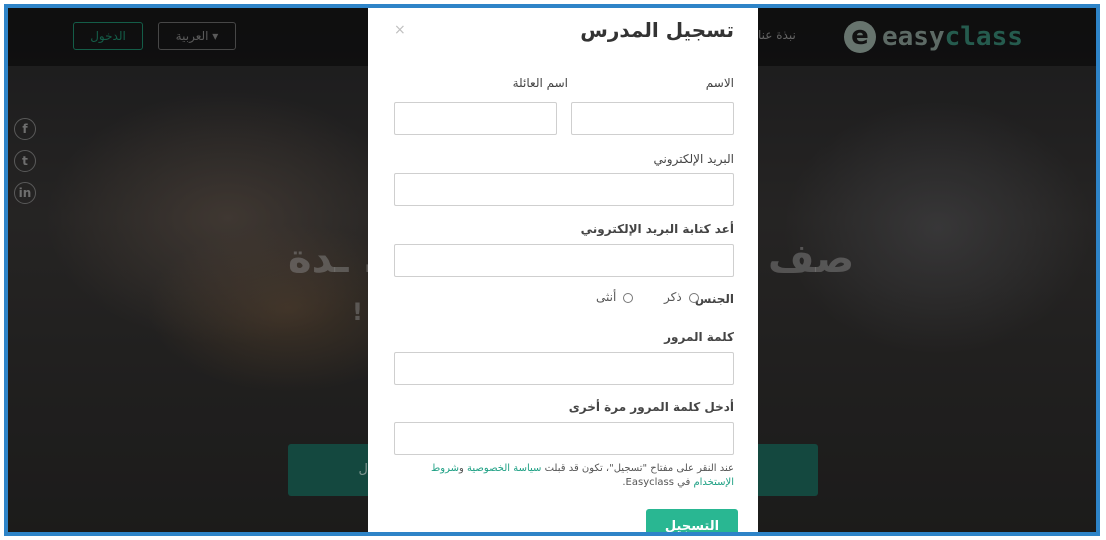 The height and width of the screenshot is (540, 1106). Describe the element at coordinates (564, 189) in the screenshot. I see `email-field` at that location.